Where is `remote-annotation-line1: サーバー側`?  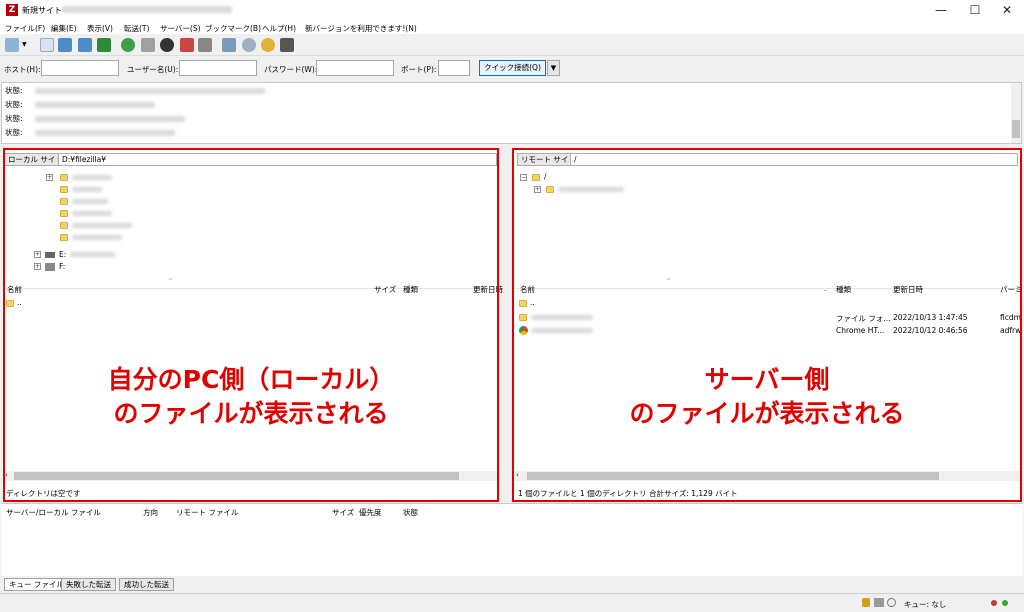 remote-annotation-line1: サーバー側 is located at coordinates (767, 379).